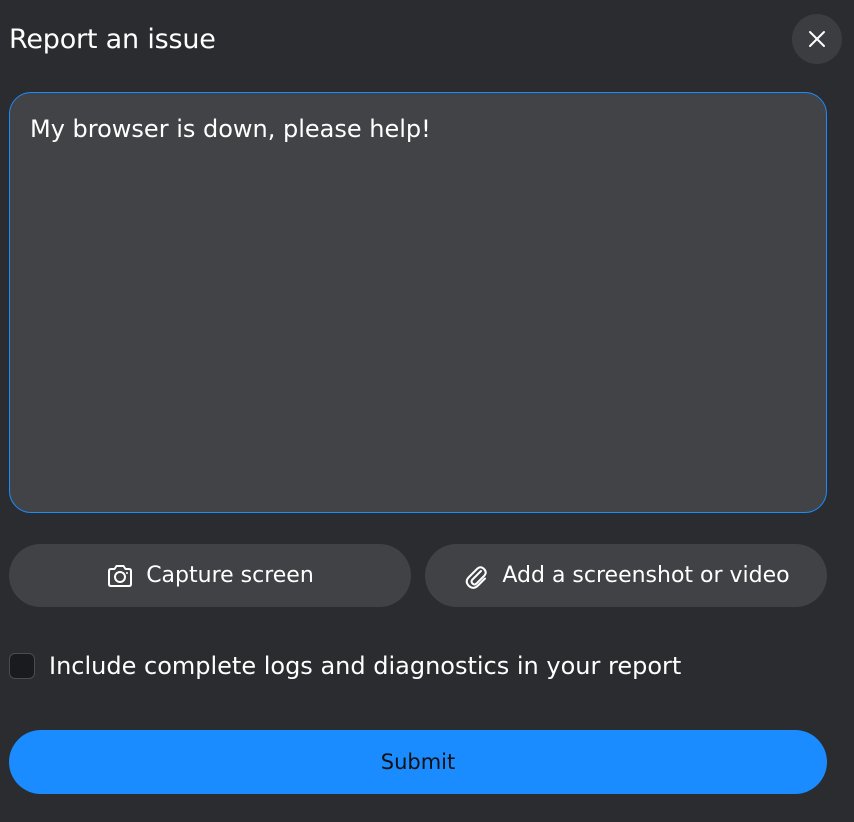  Describe the element at coordinates (418, 762) in the screenshot. I see `submit-button: Submit` at that location.